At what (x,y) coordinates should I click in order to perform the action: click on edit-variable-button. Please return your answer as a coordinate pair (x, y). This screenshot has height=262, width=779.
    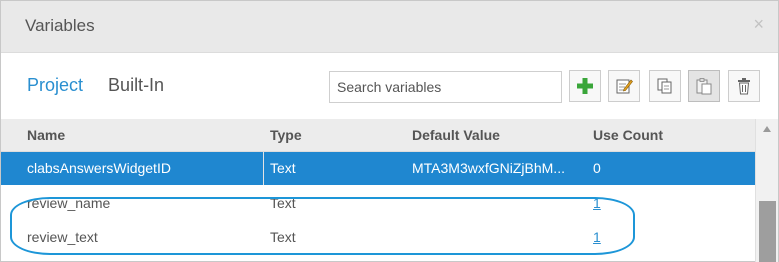
    Looking at the image, I should click on (624, 86).